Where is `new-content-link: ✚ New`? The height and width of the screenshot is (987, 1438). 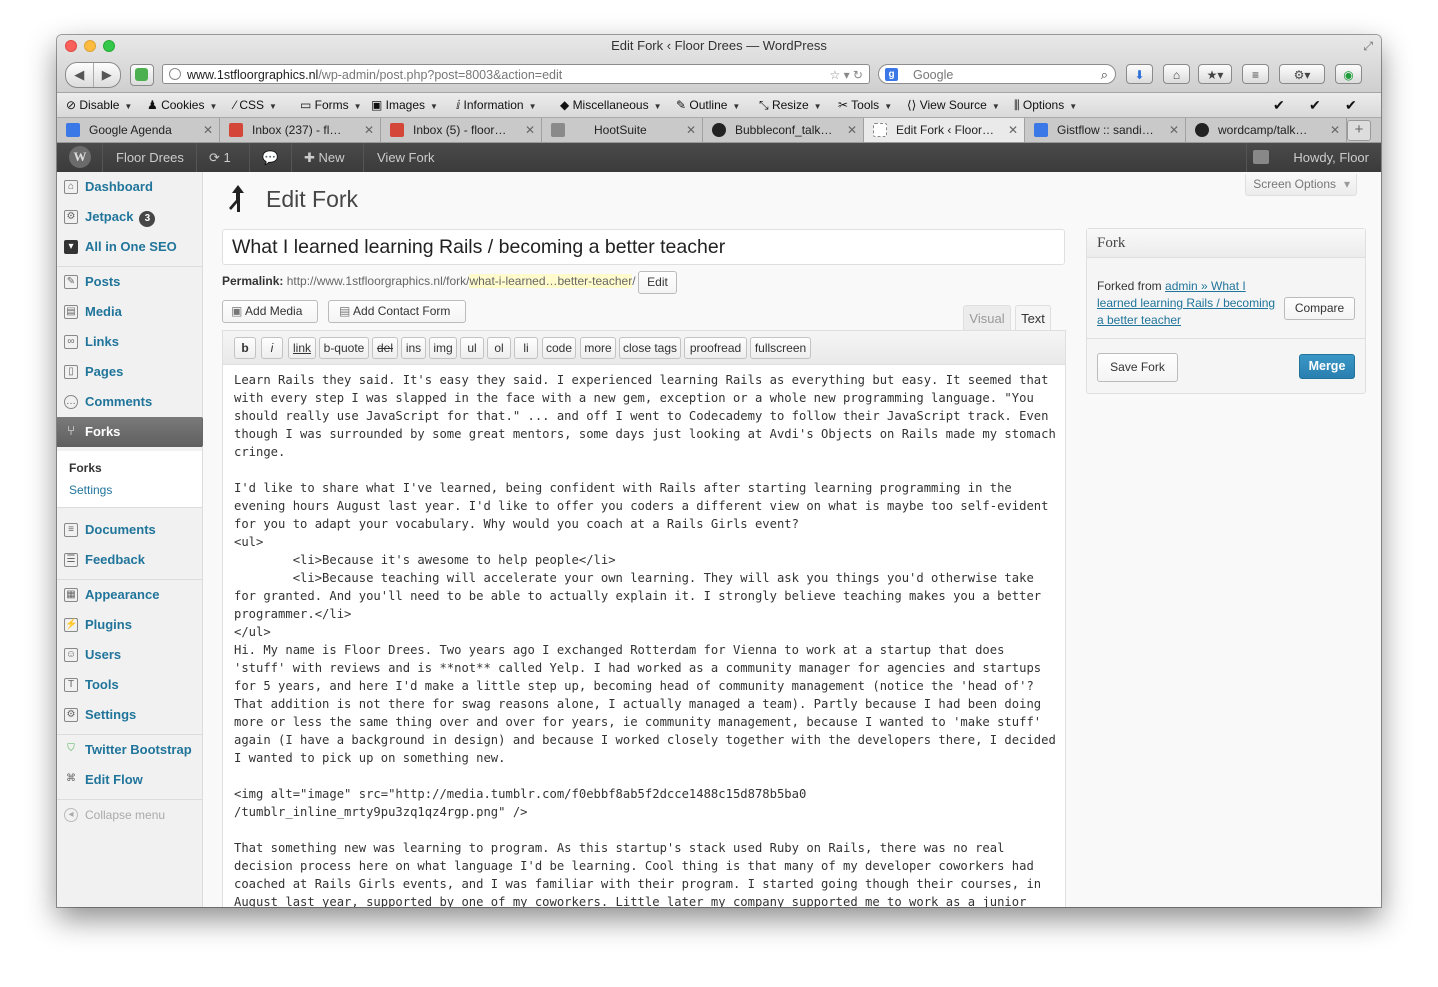 new-content-link: ✚ New is located at coordinates (324, 157).